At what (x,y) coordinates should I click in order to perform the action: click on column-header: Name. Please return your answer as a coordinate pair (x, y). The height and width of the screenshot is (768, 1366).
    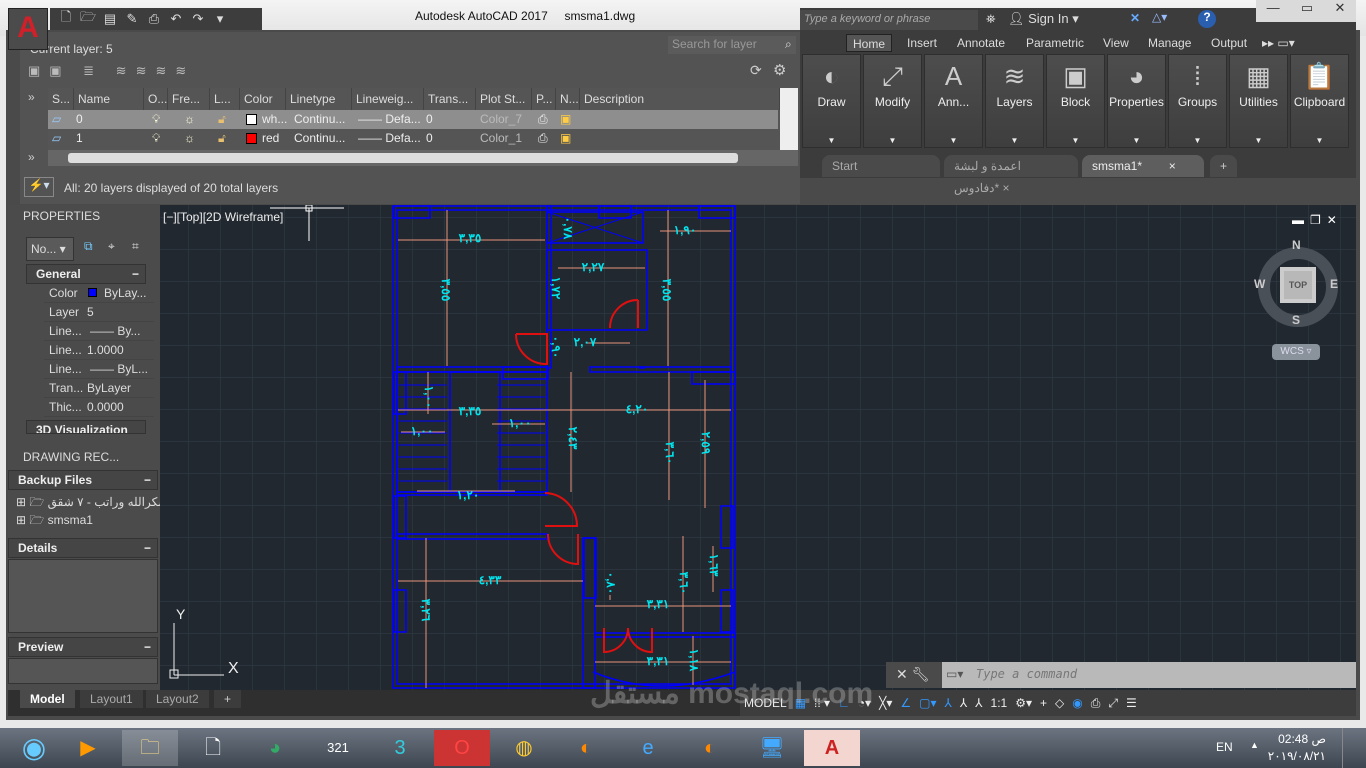
    Looking at the image, I should click on (109, 99).